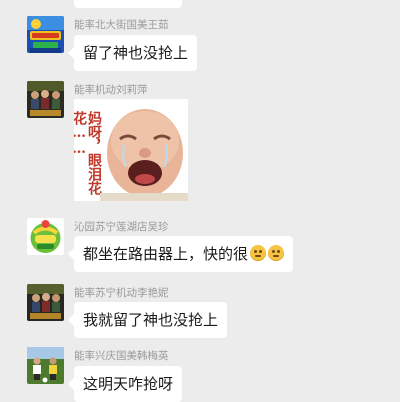  I want to click on cartoon-logo-avatar-icon, so click(45, 236).